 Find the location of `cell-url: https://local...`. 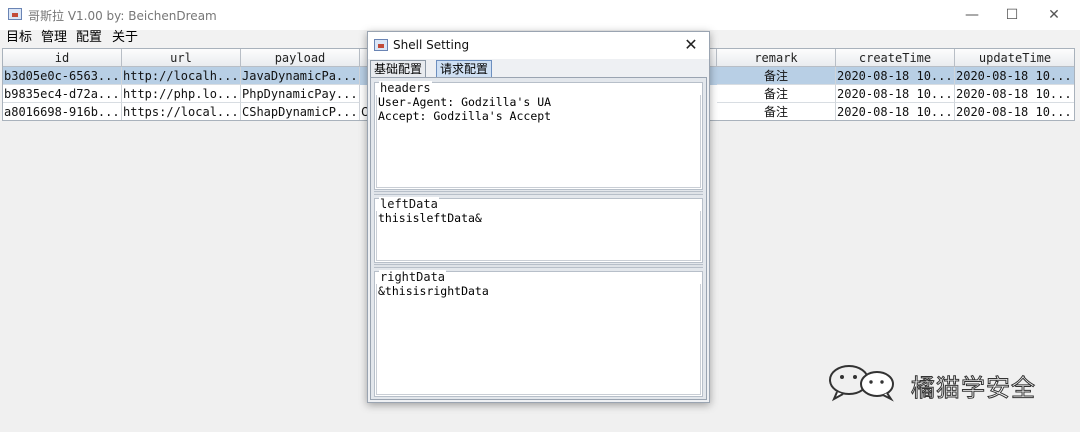

cell-url: https://local... is located at coordinates (181, 111).